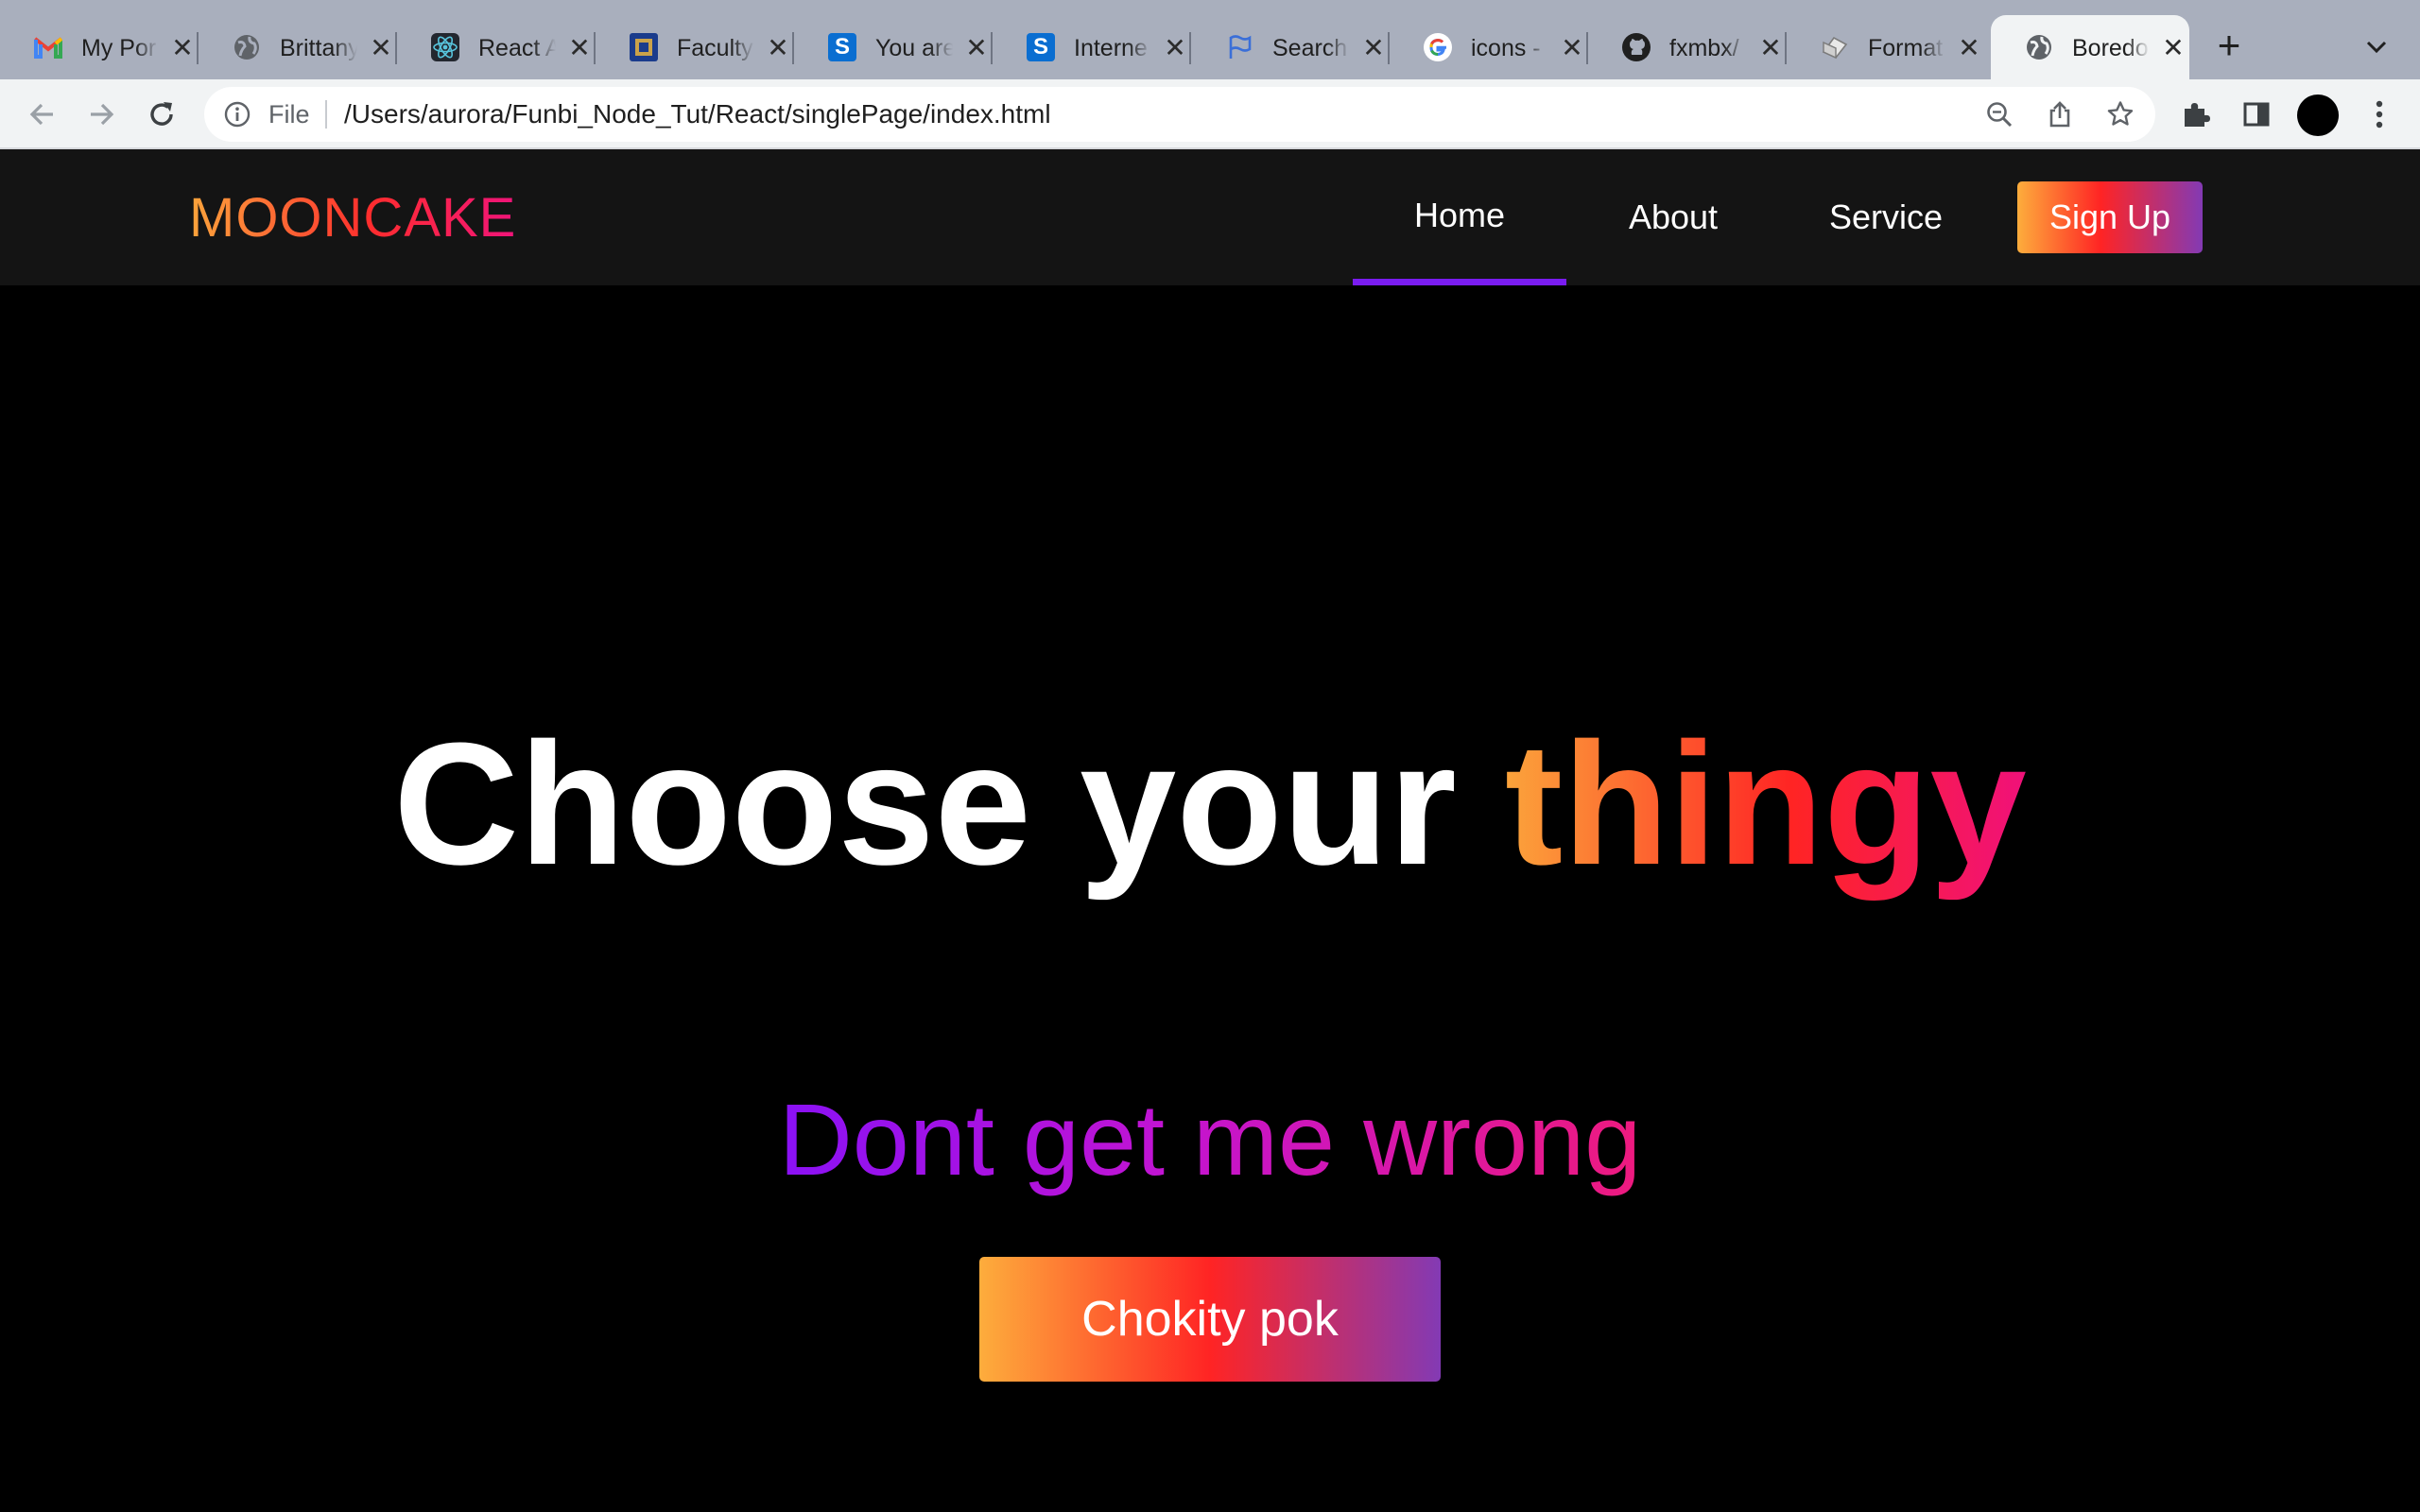  I want to click on tab-boredom-active: Boredo ✕, so click(2090, 47).